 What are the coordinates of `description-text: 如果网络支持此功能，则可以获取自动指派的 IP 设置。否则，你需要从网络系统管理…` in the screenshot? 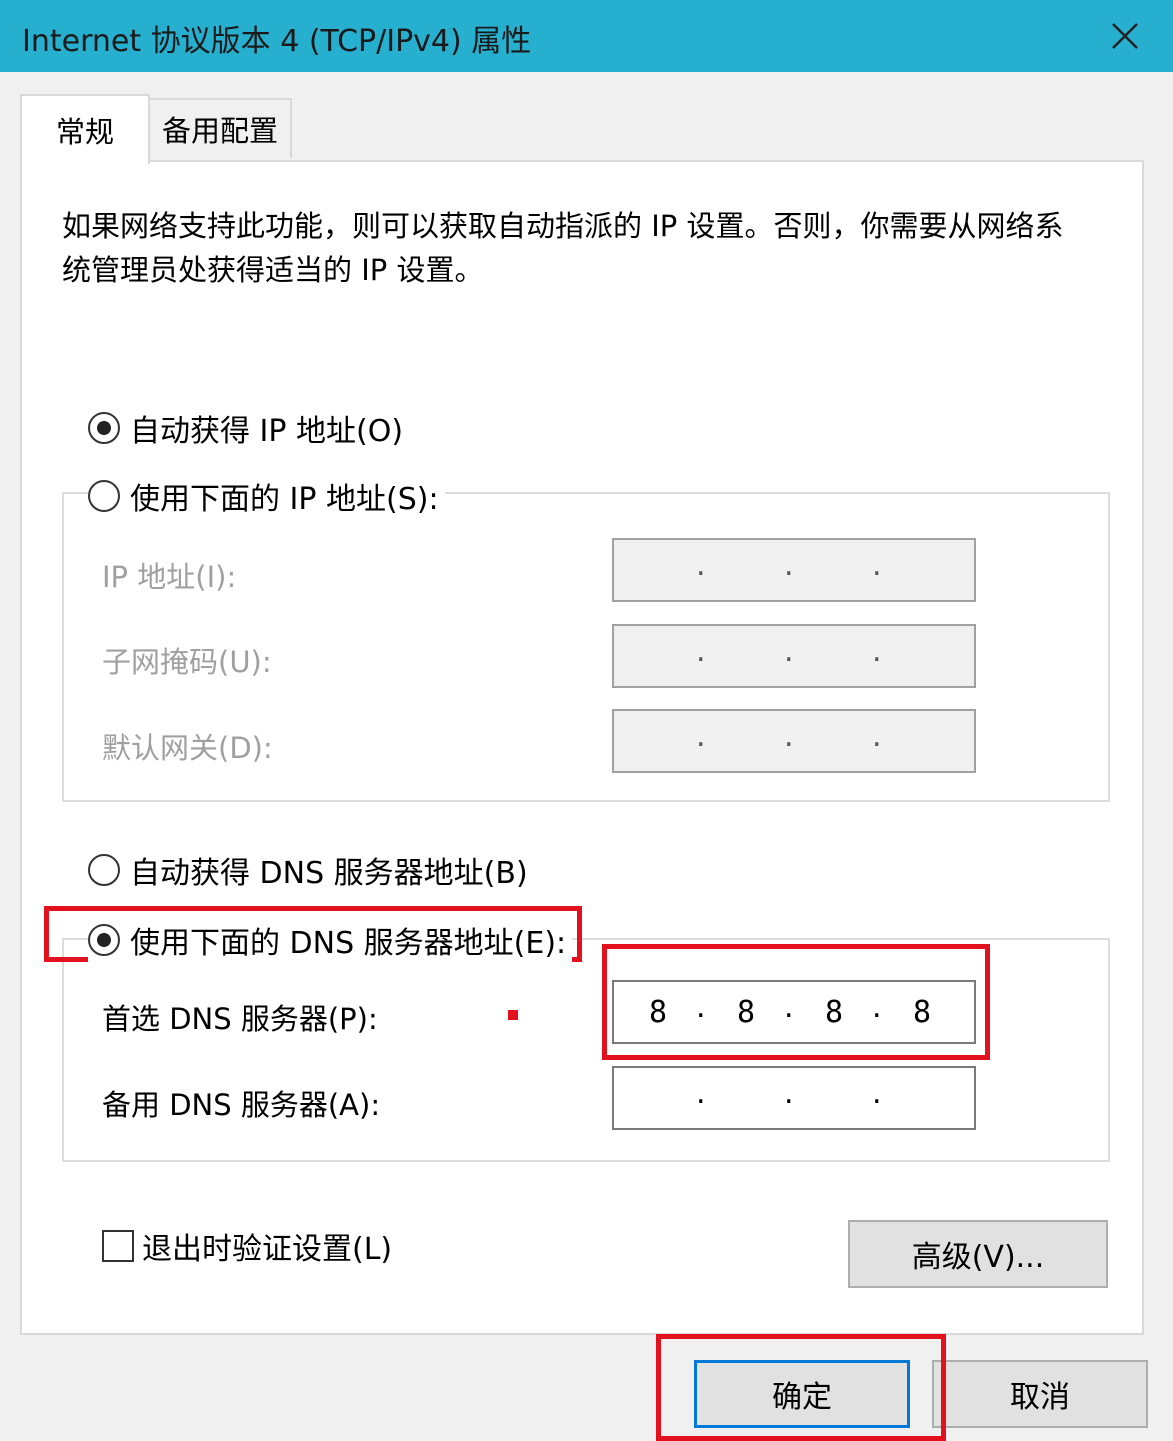 It's located at (563, 248).